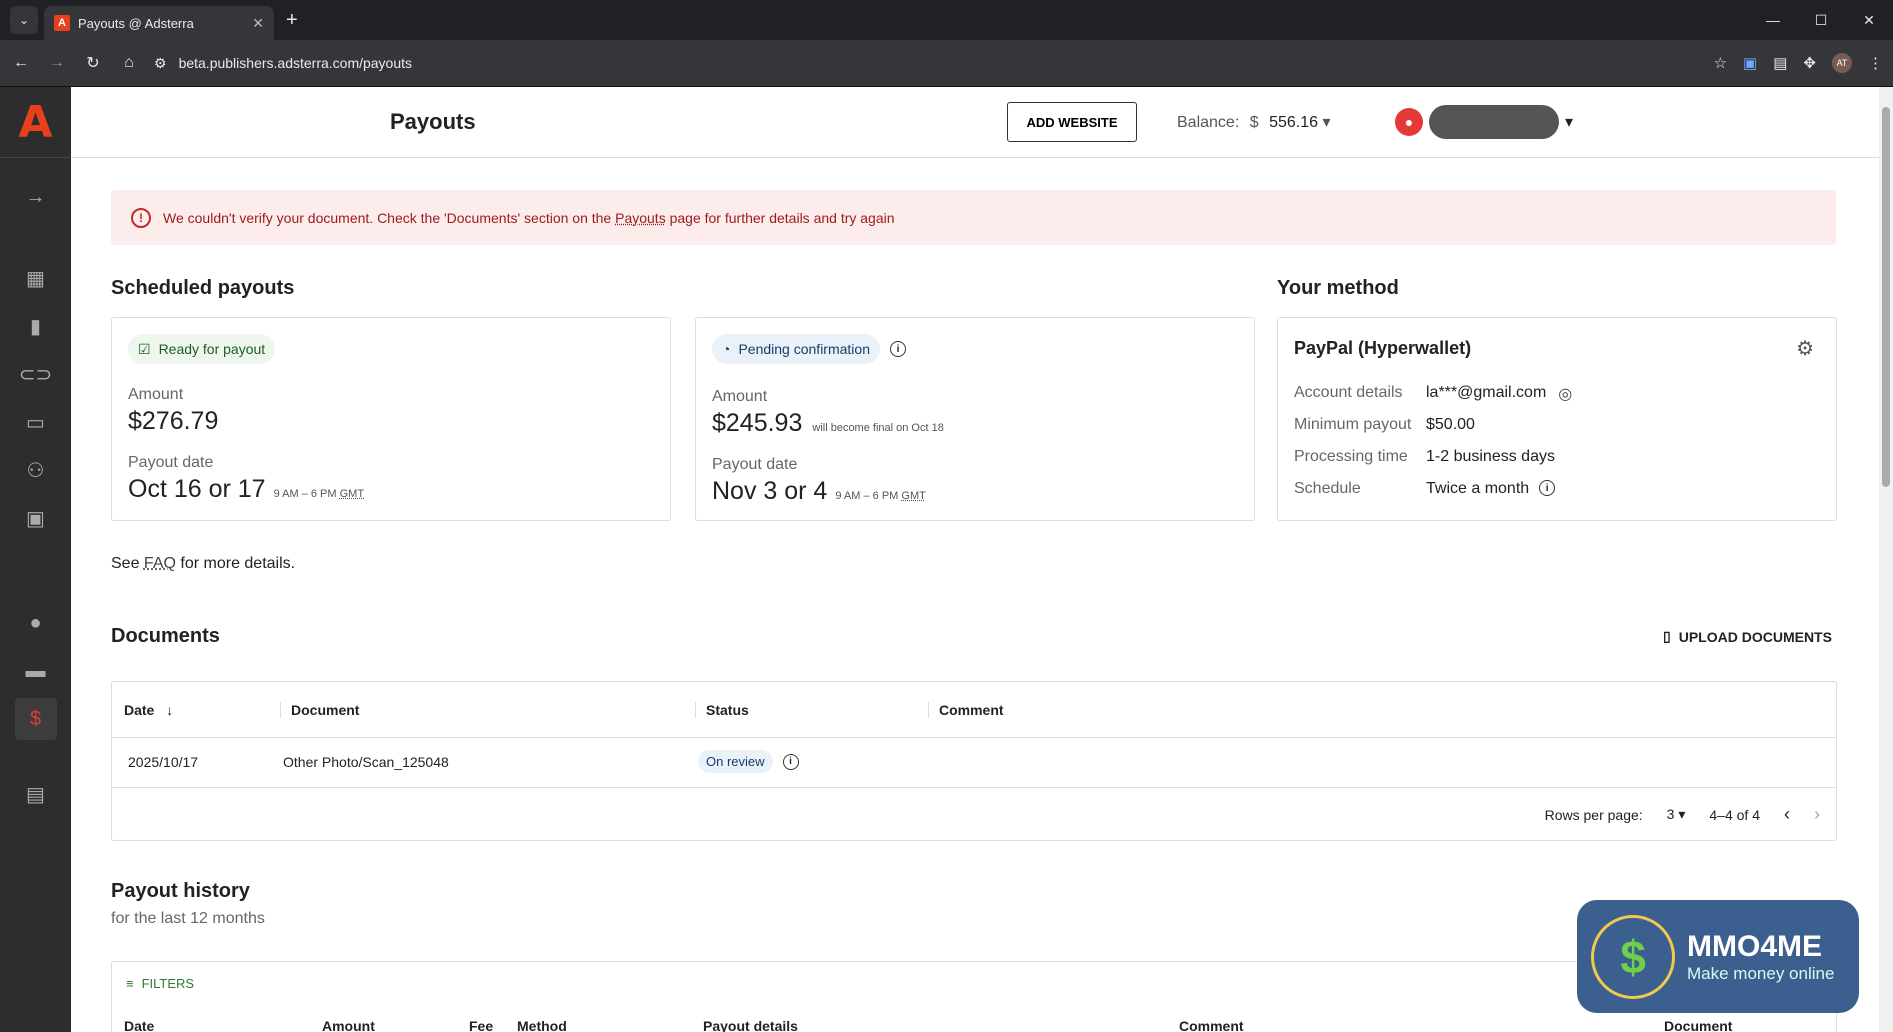 Image resolution: width=1893 pixels, height=1032 pixels. What do you see at coordinates (24, 20) in the screenshot?
I see `tab-search-icon: ⌄` at bounding box center [24, 20].